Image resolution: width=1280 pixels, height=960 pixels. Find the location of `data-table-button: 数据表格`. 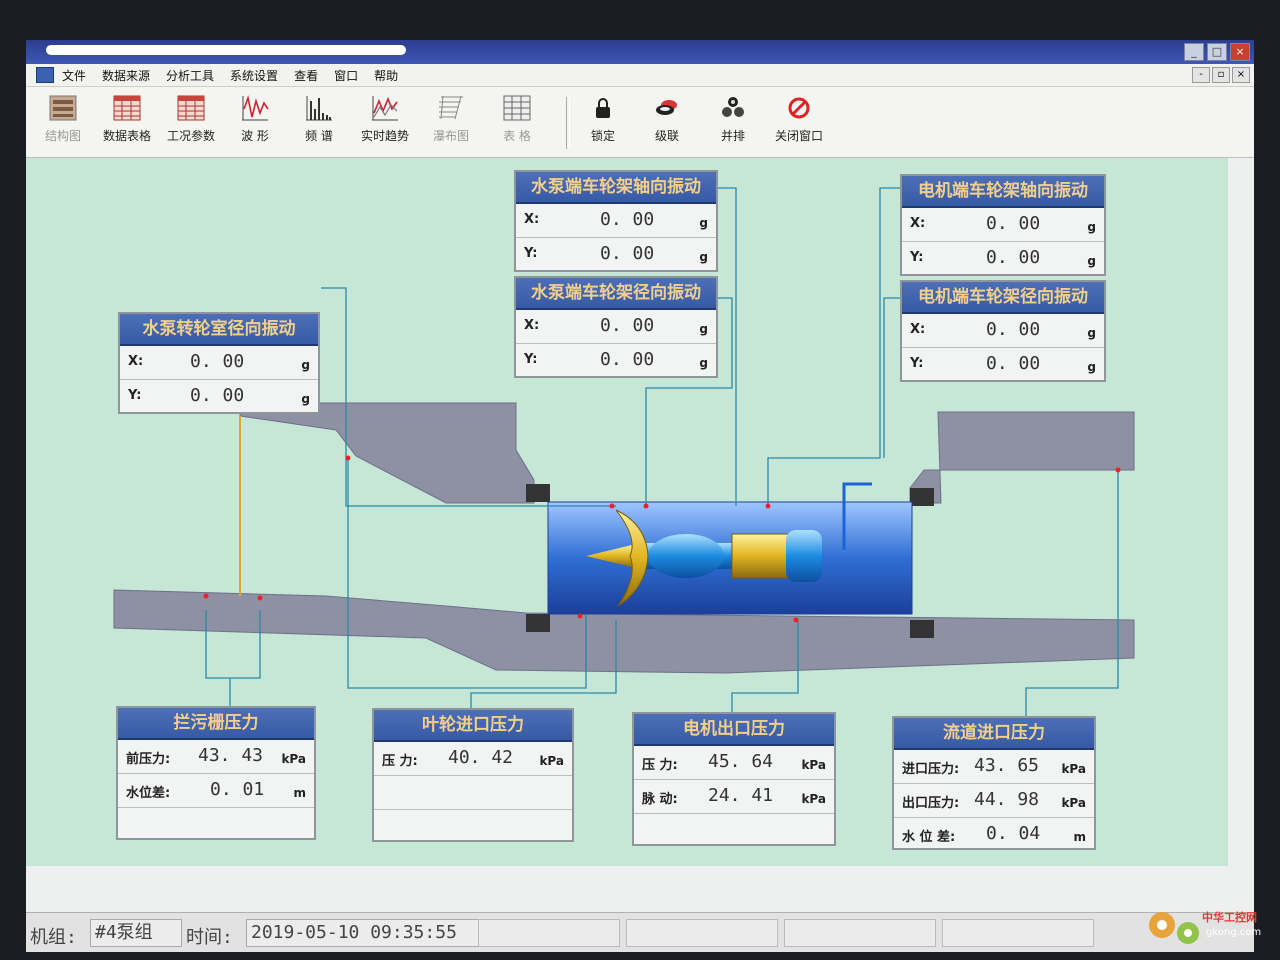

data-table-button: 数据表格 is located at coordinates (127, 118).